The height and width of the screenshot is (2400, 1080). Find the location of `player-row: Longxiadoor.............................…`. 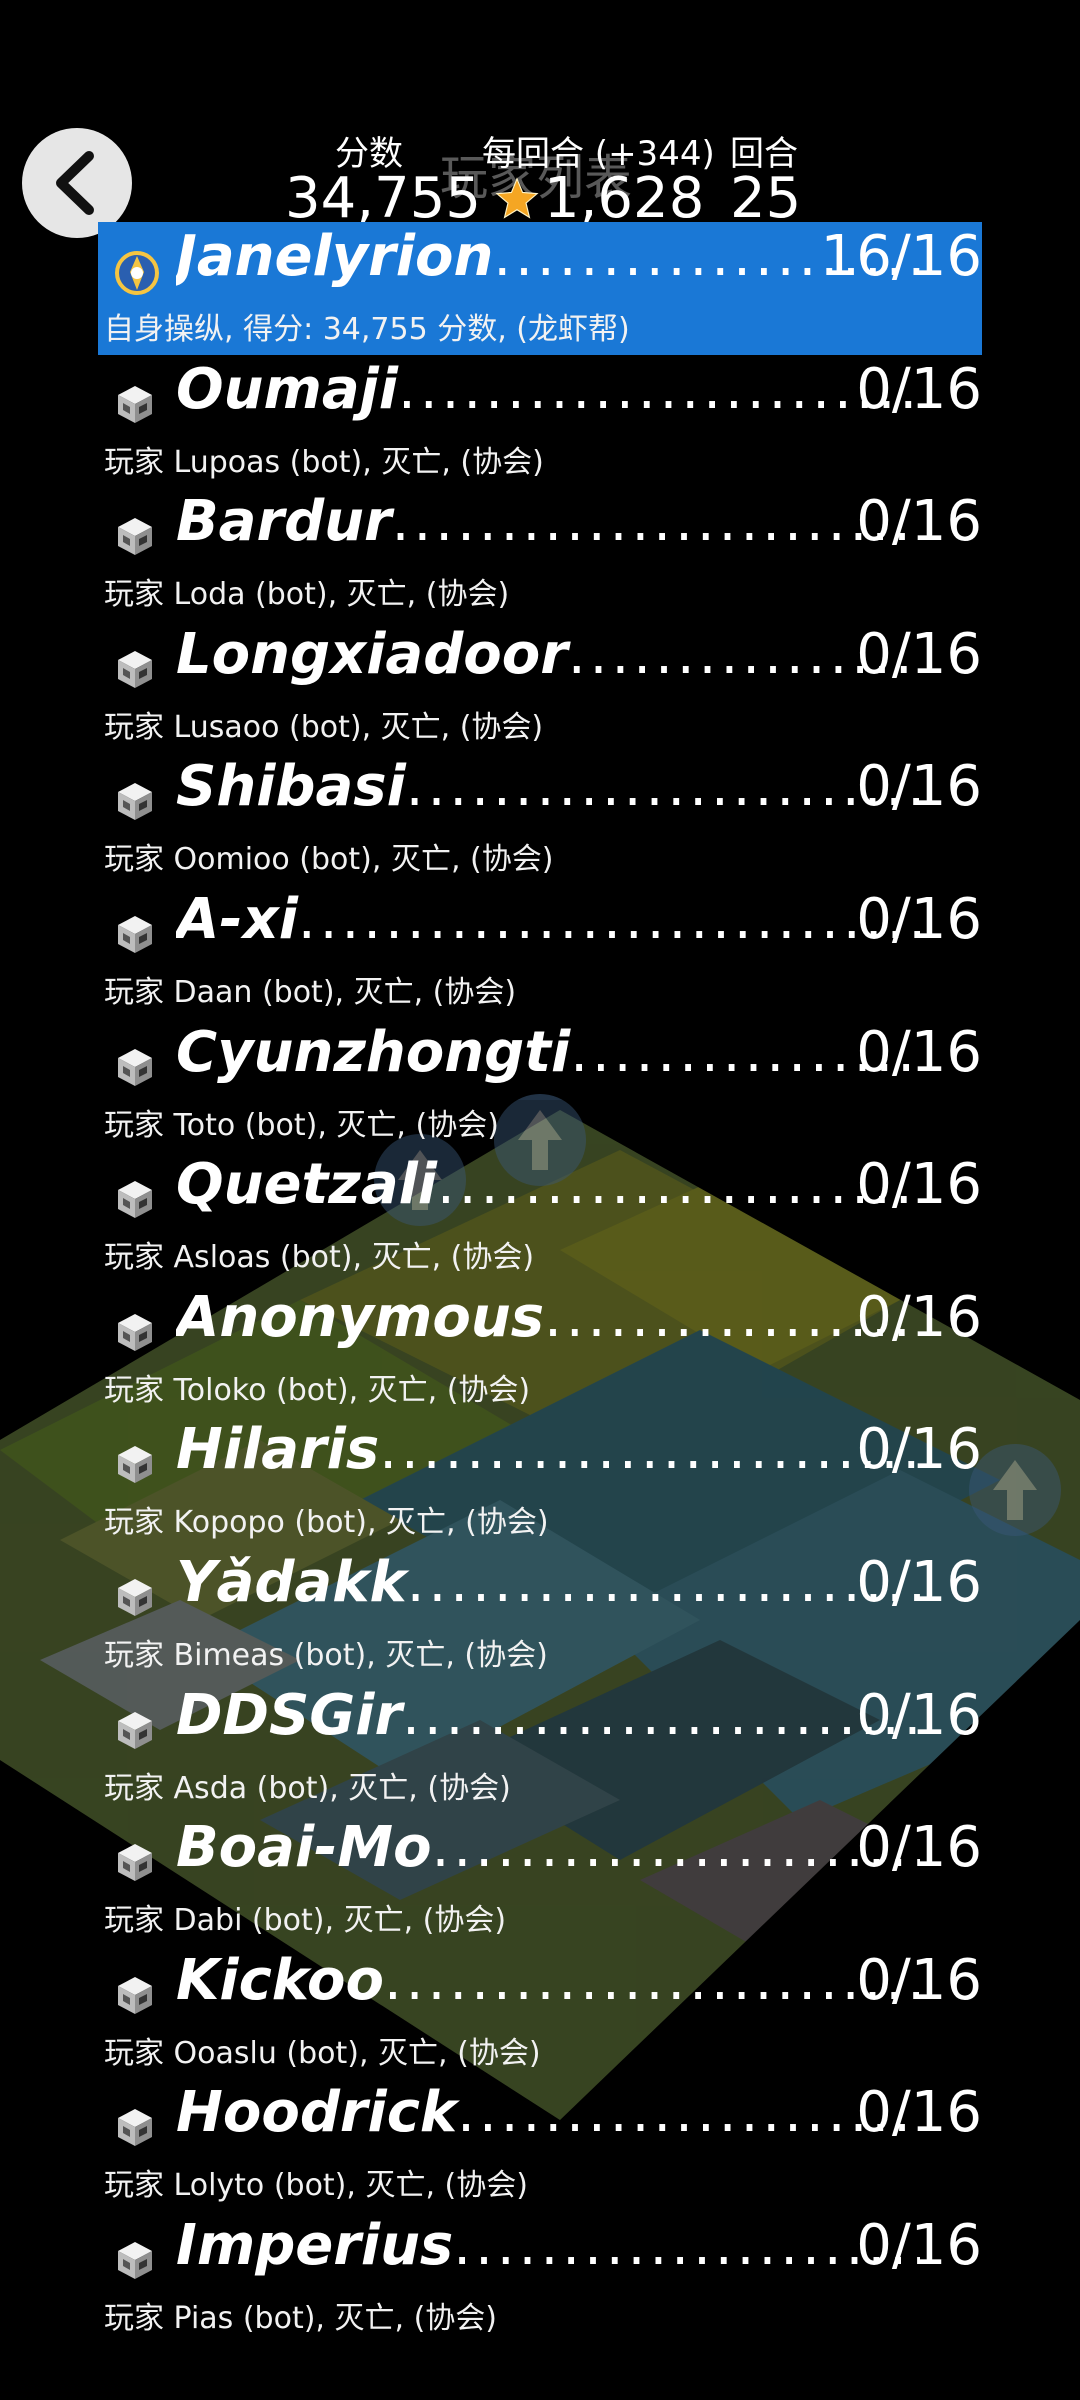

player-row: Longxiadoor.............................… is located at coordinates (540, 686).